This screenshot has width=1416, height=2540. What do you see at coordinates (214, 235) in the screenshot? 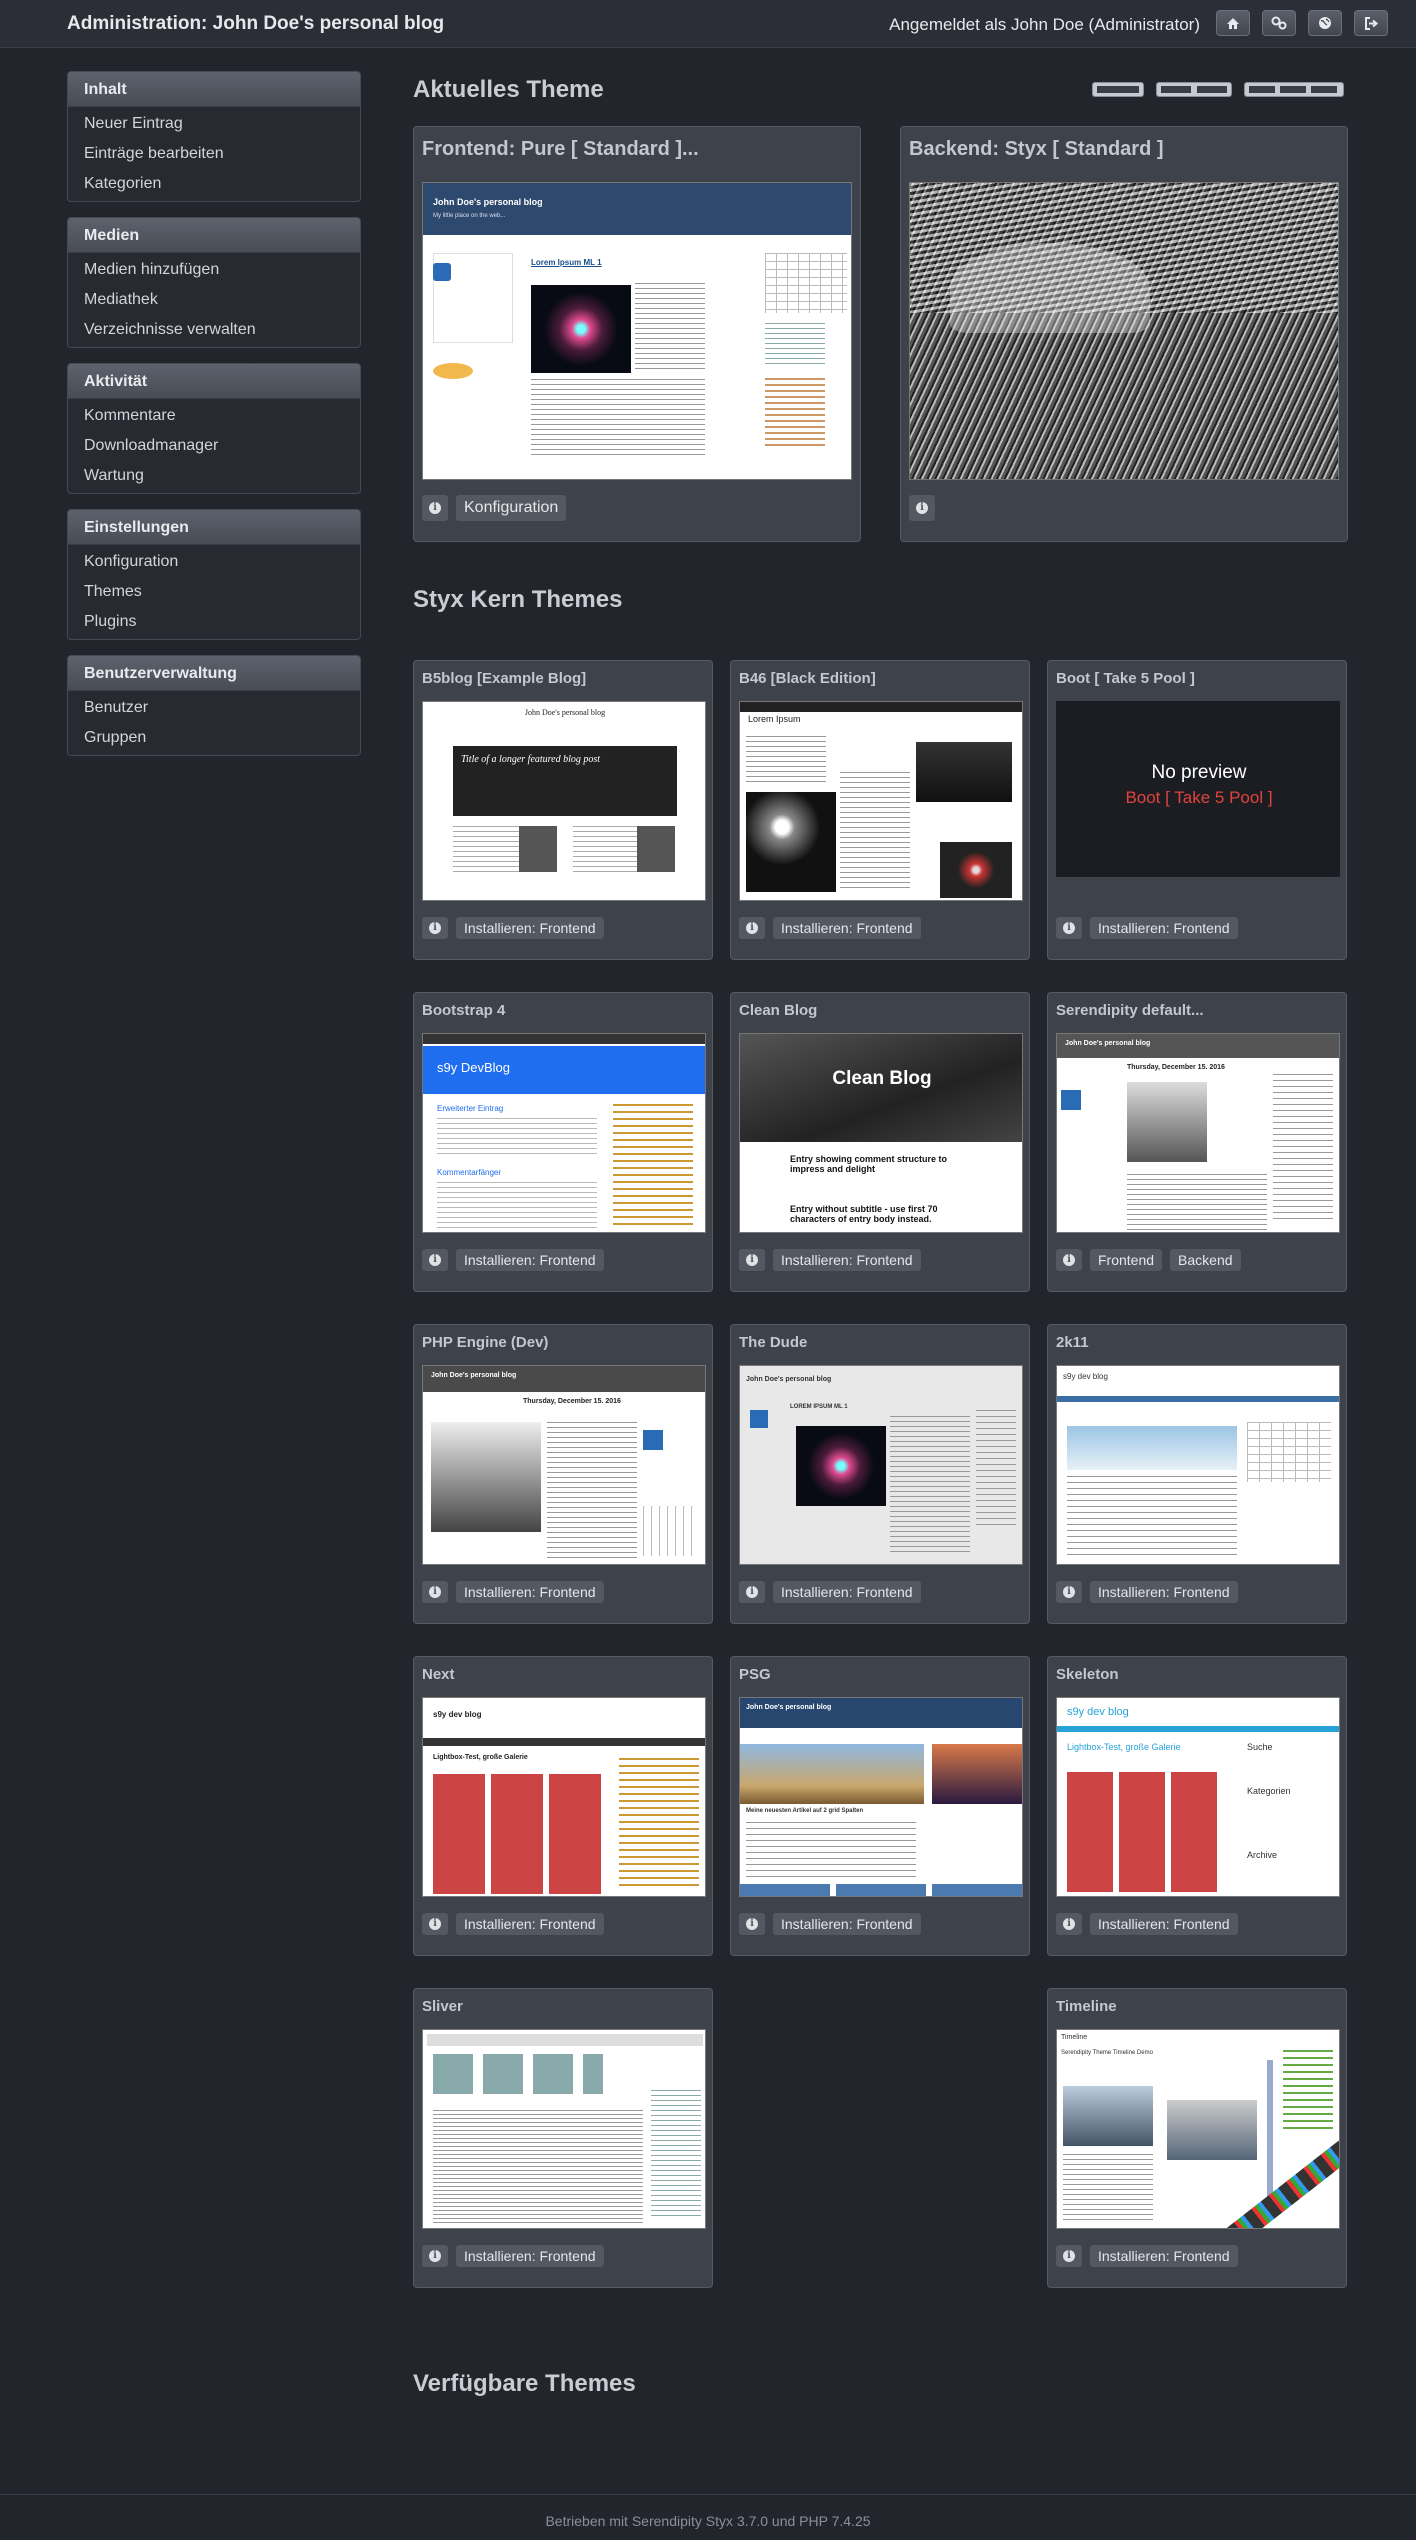
I see `sidebar-heading: Medien` at bounding box center [214, 235].